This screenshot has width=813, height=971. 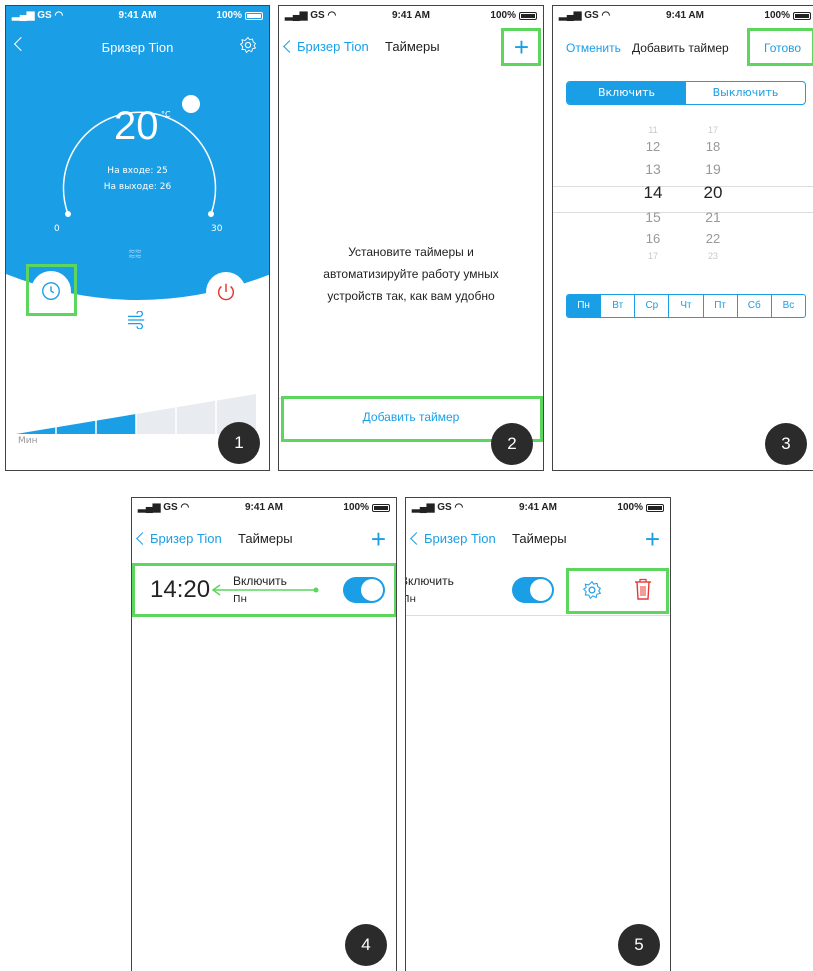 I want to click on weekday-5: Сб, so click(x=753, y=306).